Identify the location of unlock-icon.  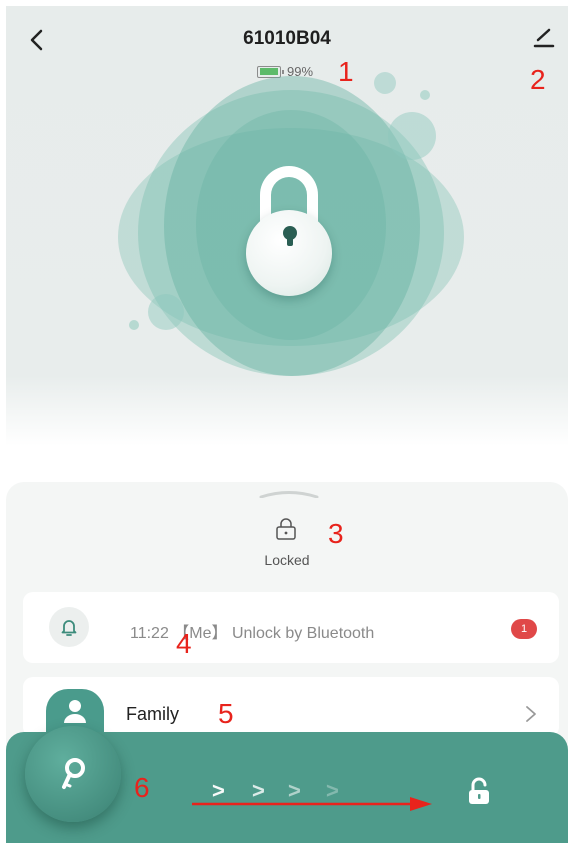
(479, 790).